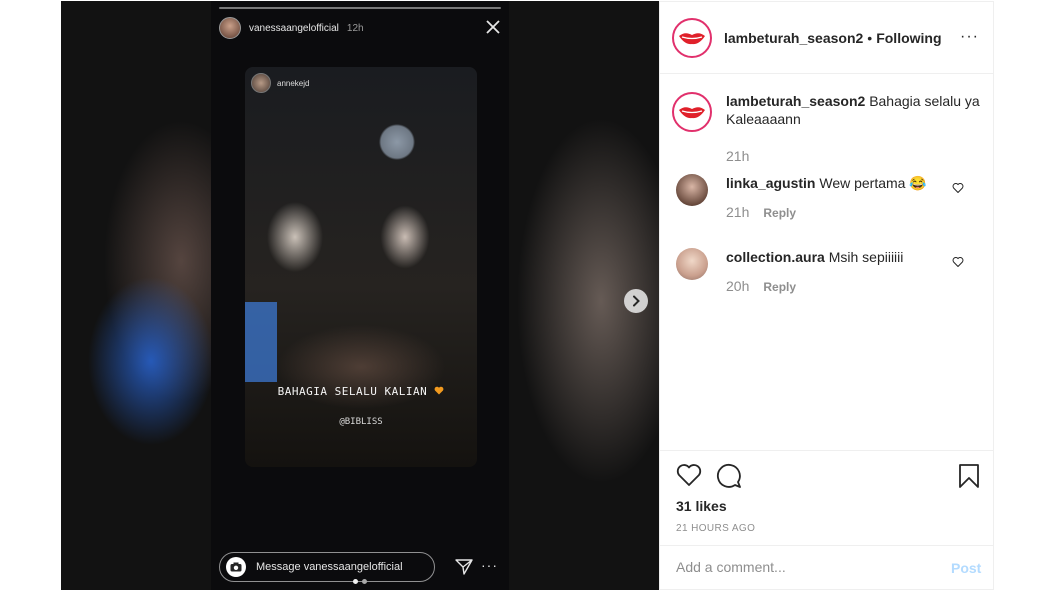 The image size is (1044, 590). I want to click on bookmark-icon, so click(969, 476).